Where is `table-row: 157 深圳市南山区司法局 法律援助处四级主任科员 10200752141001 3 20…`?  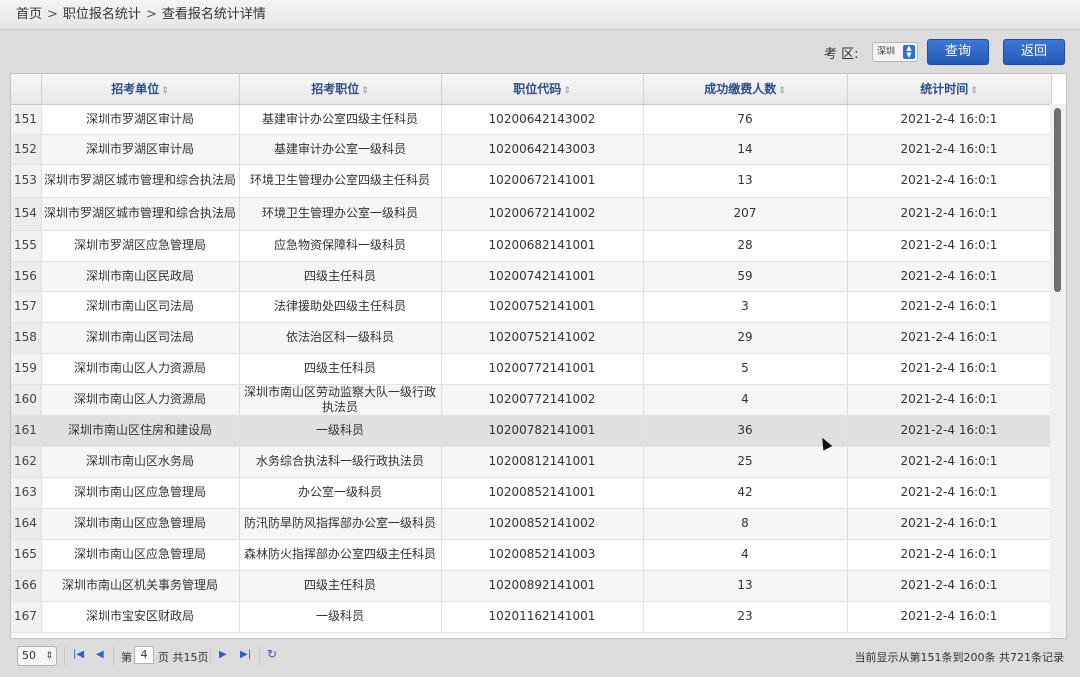 table-row: 157 深圳市南山区司法局 法律援助处四级主任科员 10200752141001 3 20… is located at coordinates (531, 307).